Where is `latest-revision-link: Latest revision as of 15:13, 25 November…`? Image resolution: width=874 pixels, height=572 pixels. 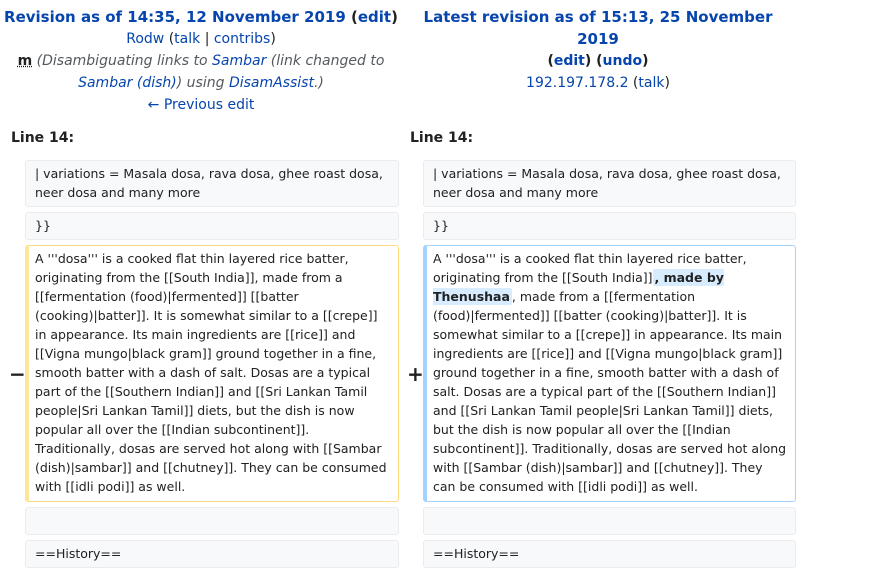 latest-revision-link: Latest revision as of 15:13, 25 November… is located at coordinates (598, 28).